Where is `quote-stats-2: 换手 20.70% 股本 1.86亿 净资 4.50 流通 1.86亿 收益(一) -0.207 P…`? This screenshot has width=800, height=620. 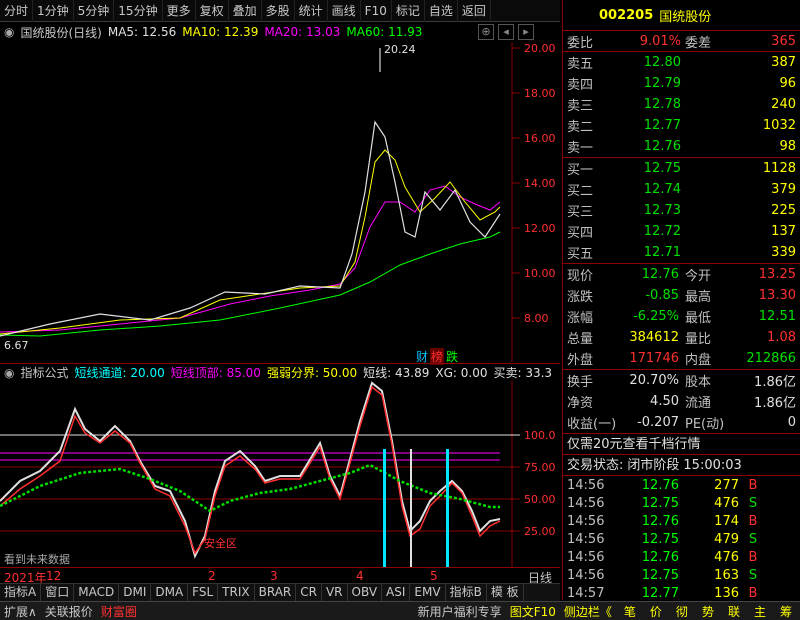 quote-stats-2: 换手 20.70% 股本 1.86亿 净资 4.50 流通 1.86亿 收益(一) -0.207 P… is located at coordinates (681, 401).